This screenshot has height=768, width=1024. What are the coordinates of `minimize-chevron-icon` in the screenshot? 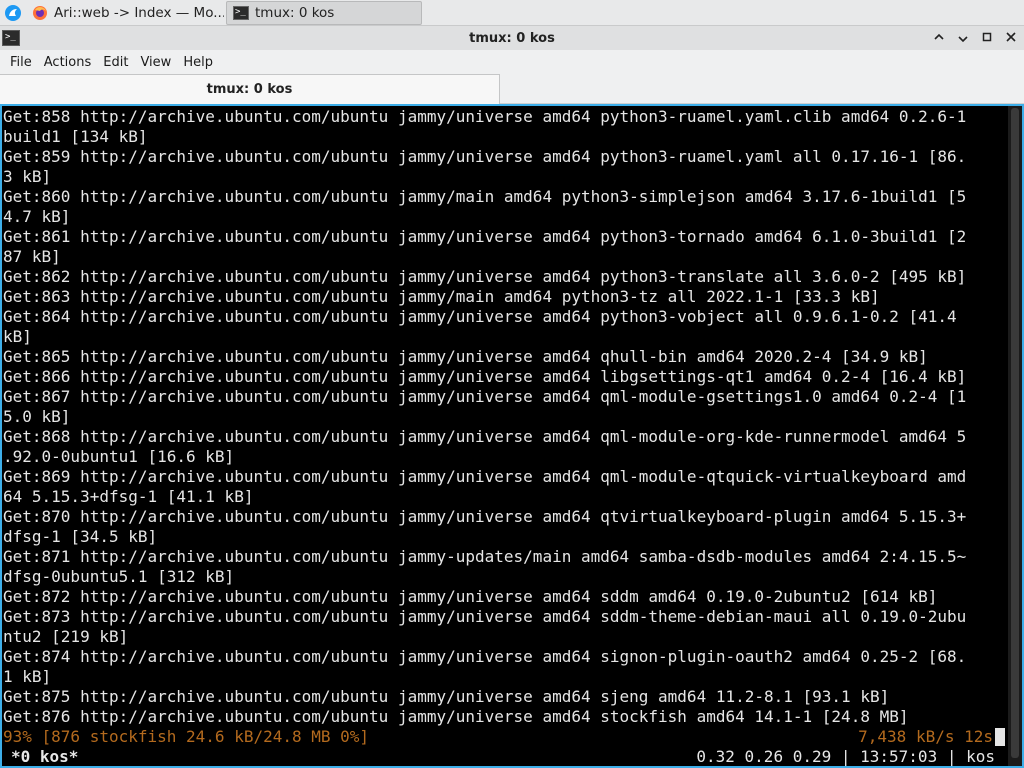 It's located at (939, 37).